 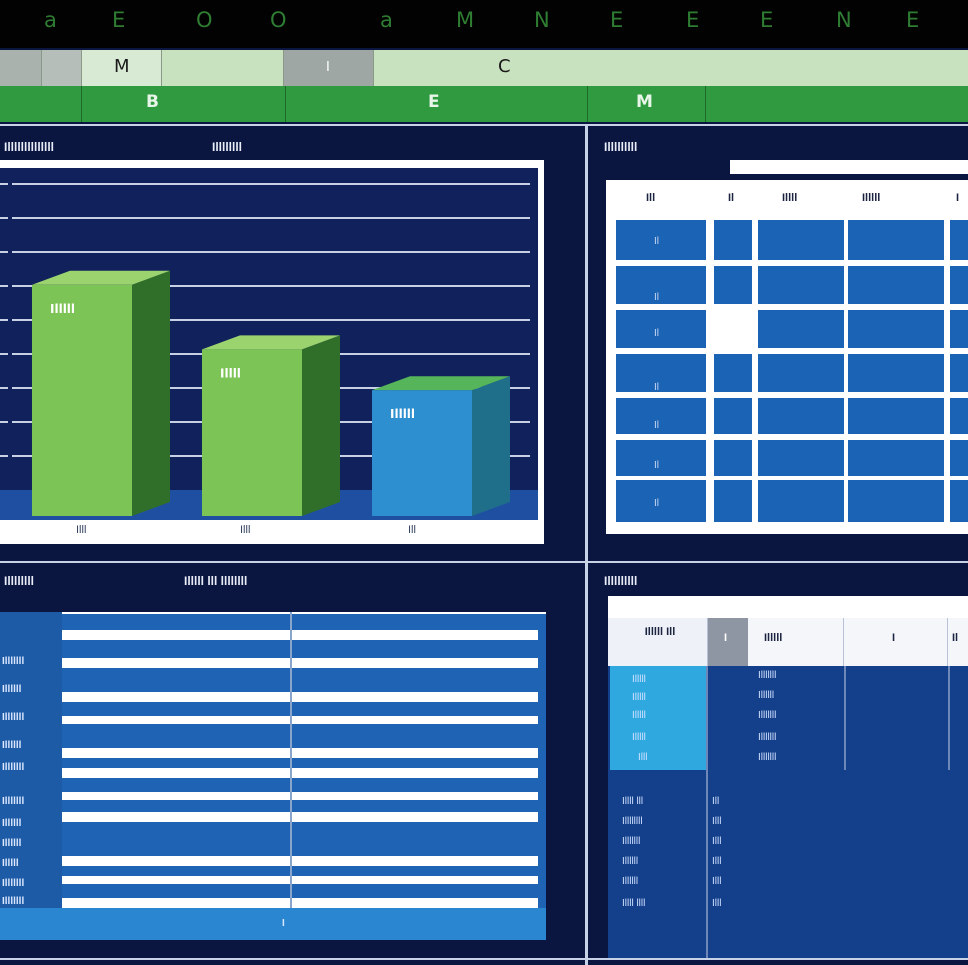 What do you see at coordinates (849, 167) in the screenshot?
I see `filter-bar` at bounding box center [849, 167].